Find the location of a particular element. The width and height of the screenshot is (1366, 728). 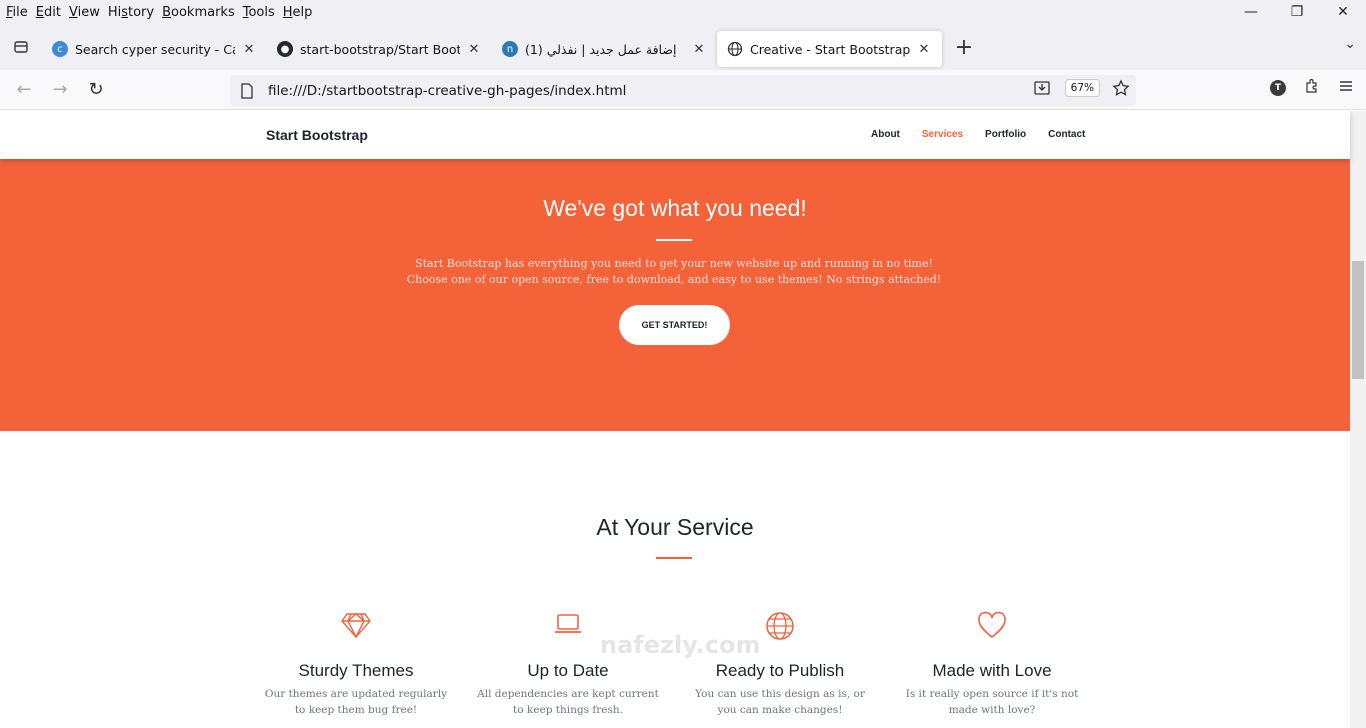

tab-overview-button is located at coordinates (21, 47).